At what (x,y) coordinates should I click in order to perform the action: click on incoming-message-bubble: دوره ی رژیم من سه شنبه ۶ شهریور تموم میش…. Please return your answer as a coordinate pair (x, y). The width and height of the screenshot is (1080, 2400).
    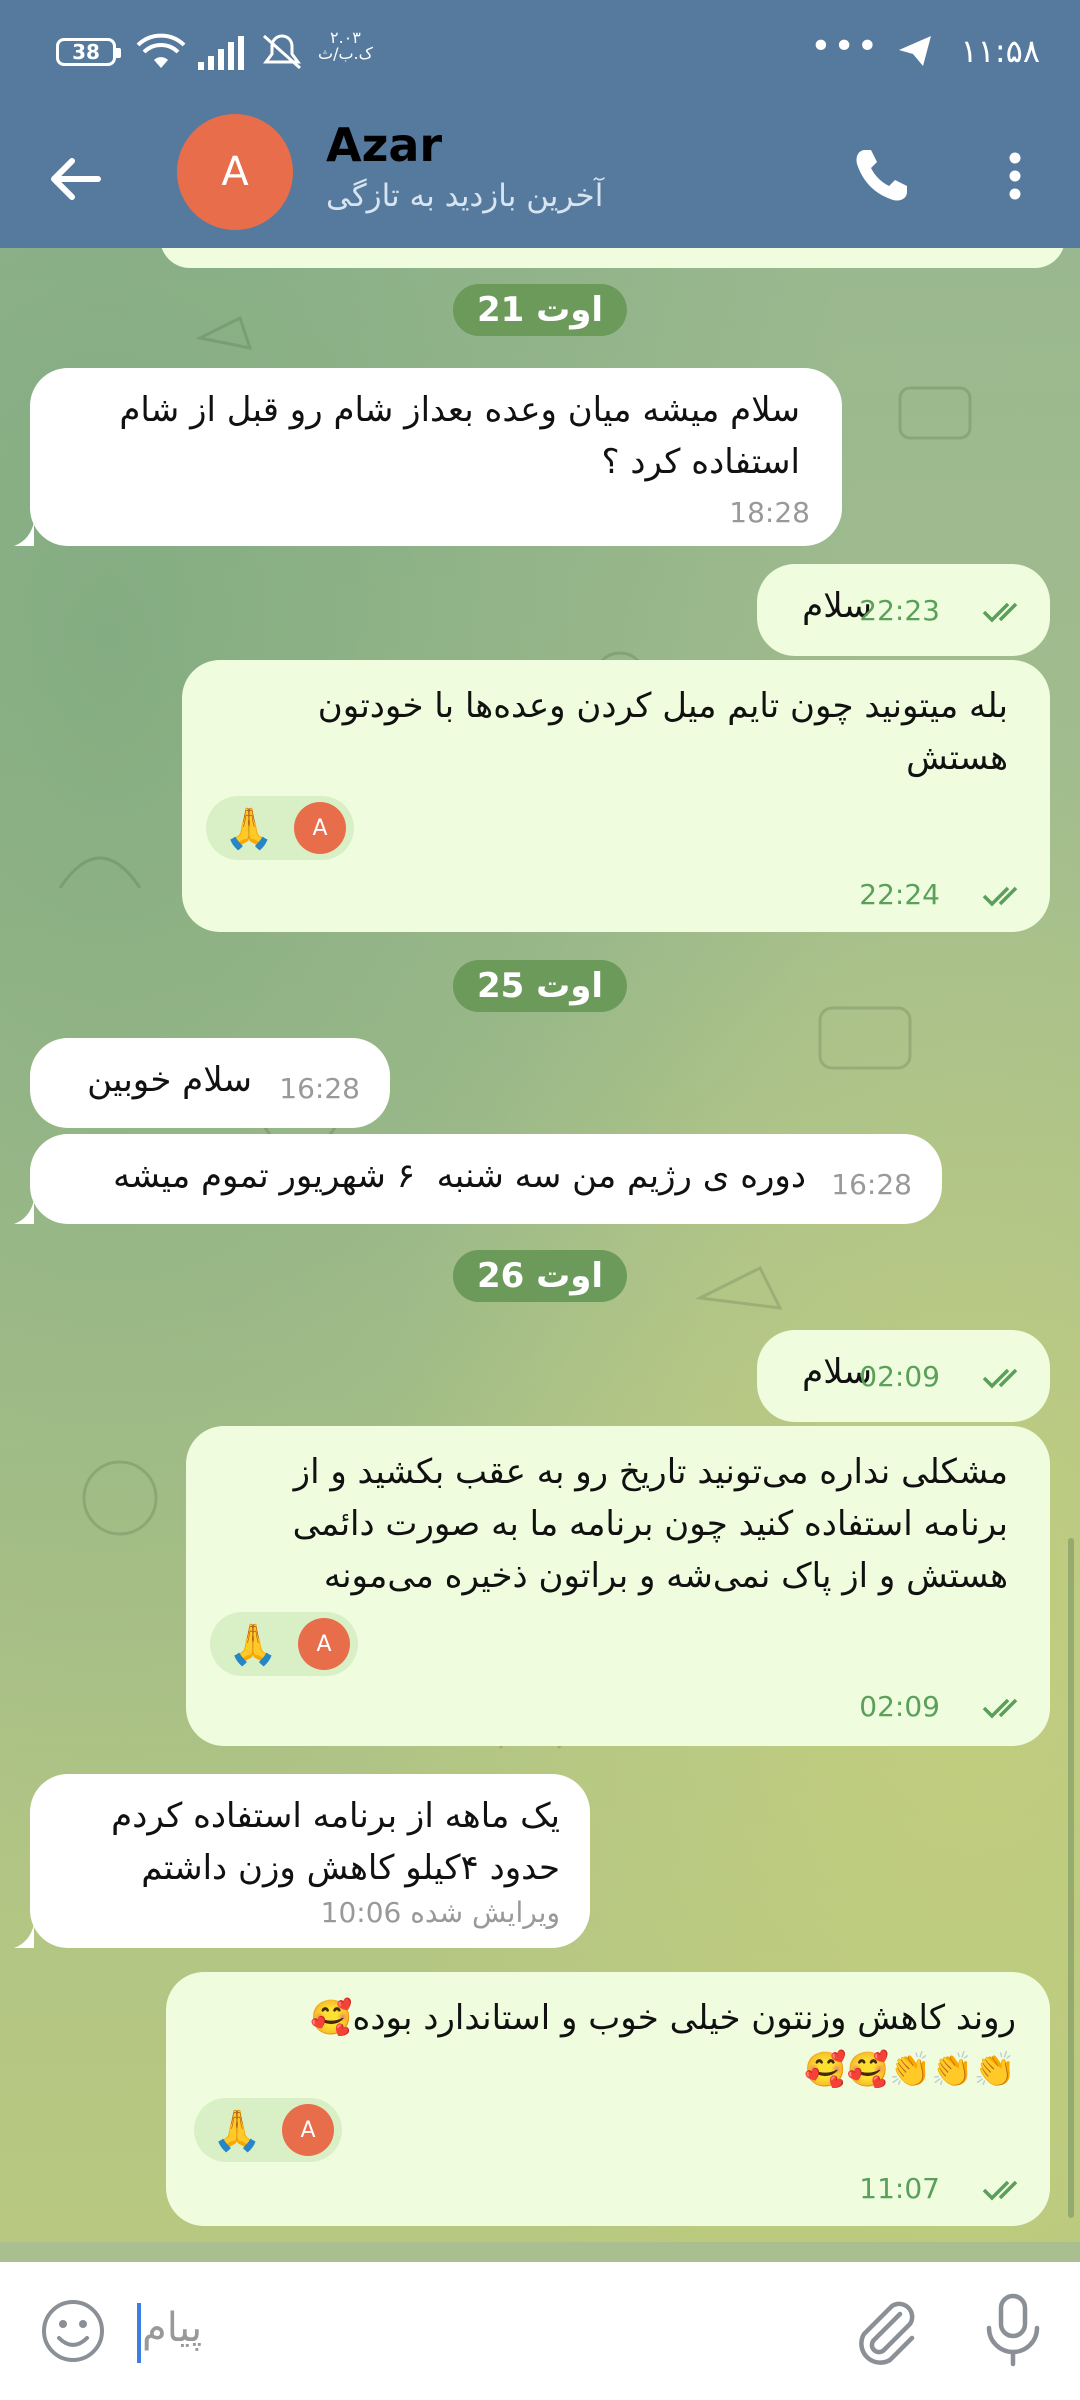
    Looking at the image, I should click on (486, 1179).